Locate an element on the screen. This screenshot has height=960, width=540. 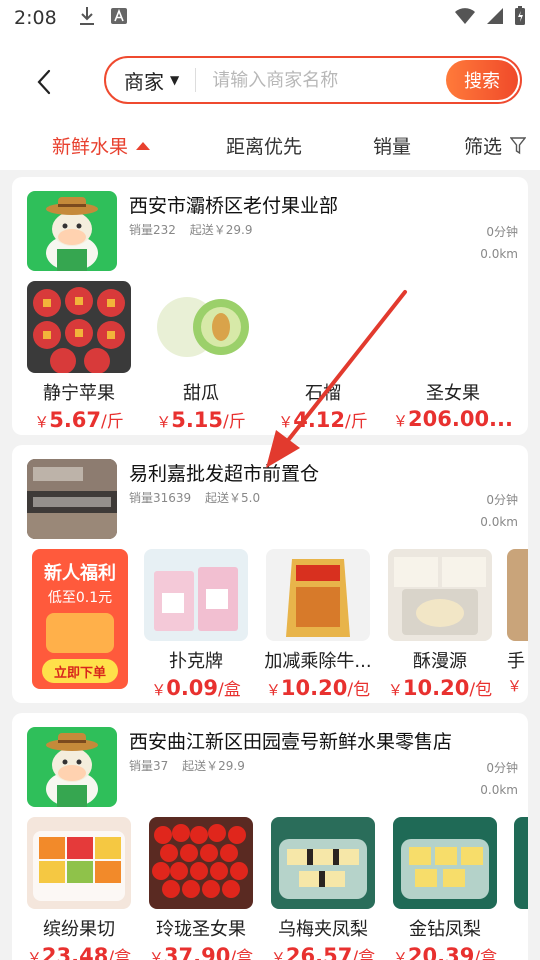
product-item: 甜瓜 ￥5.15/斤 is located at coordinates (201, 356).